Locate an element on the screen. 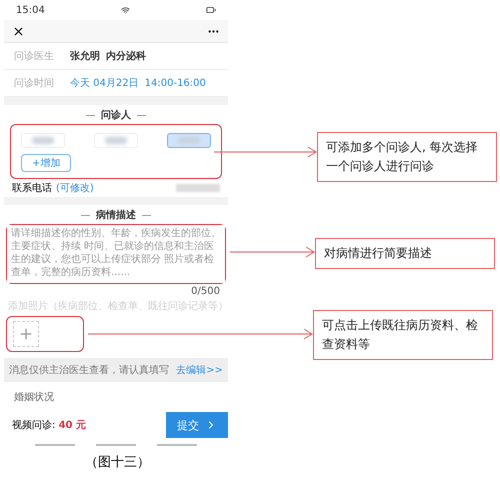  notice-text: 消息仅供主治医生查看，请认真填写 is located at coordinates (89, 370).